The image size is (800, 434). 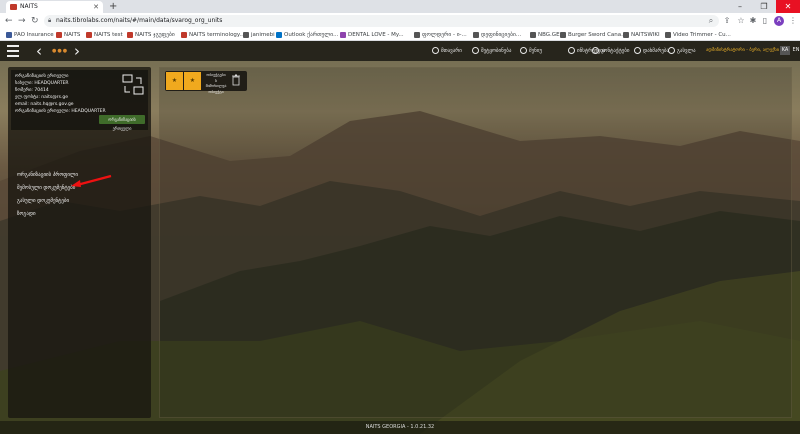 What do you see at coordinates (785, 50) in the screenshot?
I see `lang-ka: KA` at bounding box center [785, 50].